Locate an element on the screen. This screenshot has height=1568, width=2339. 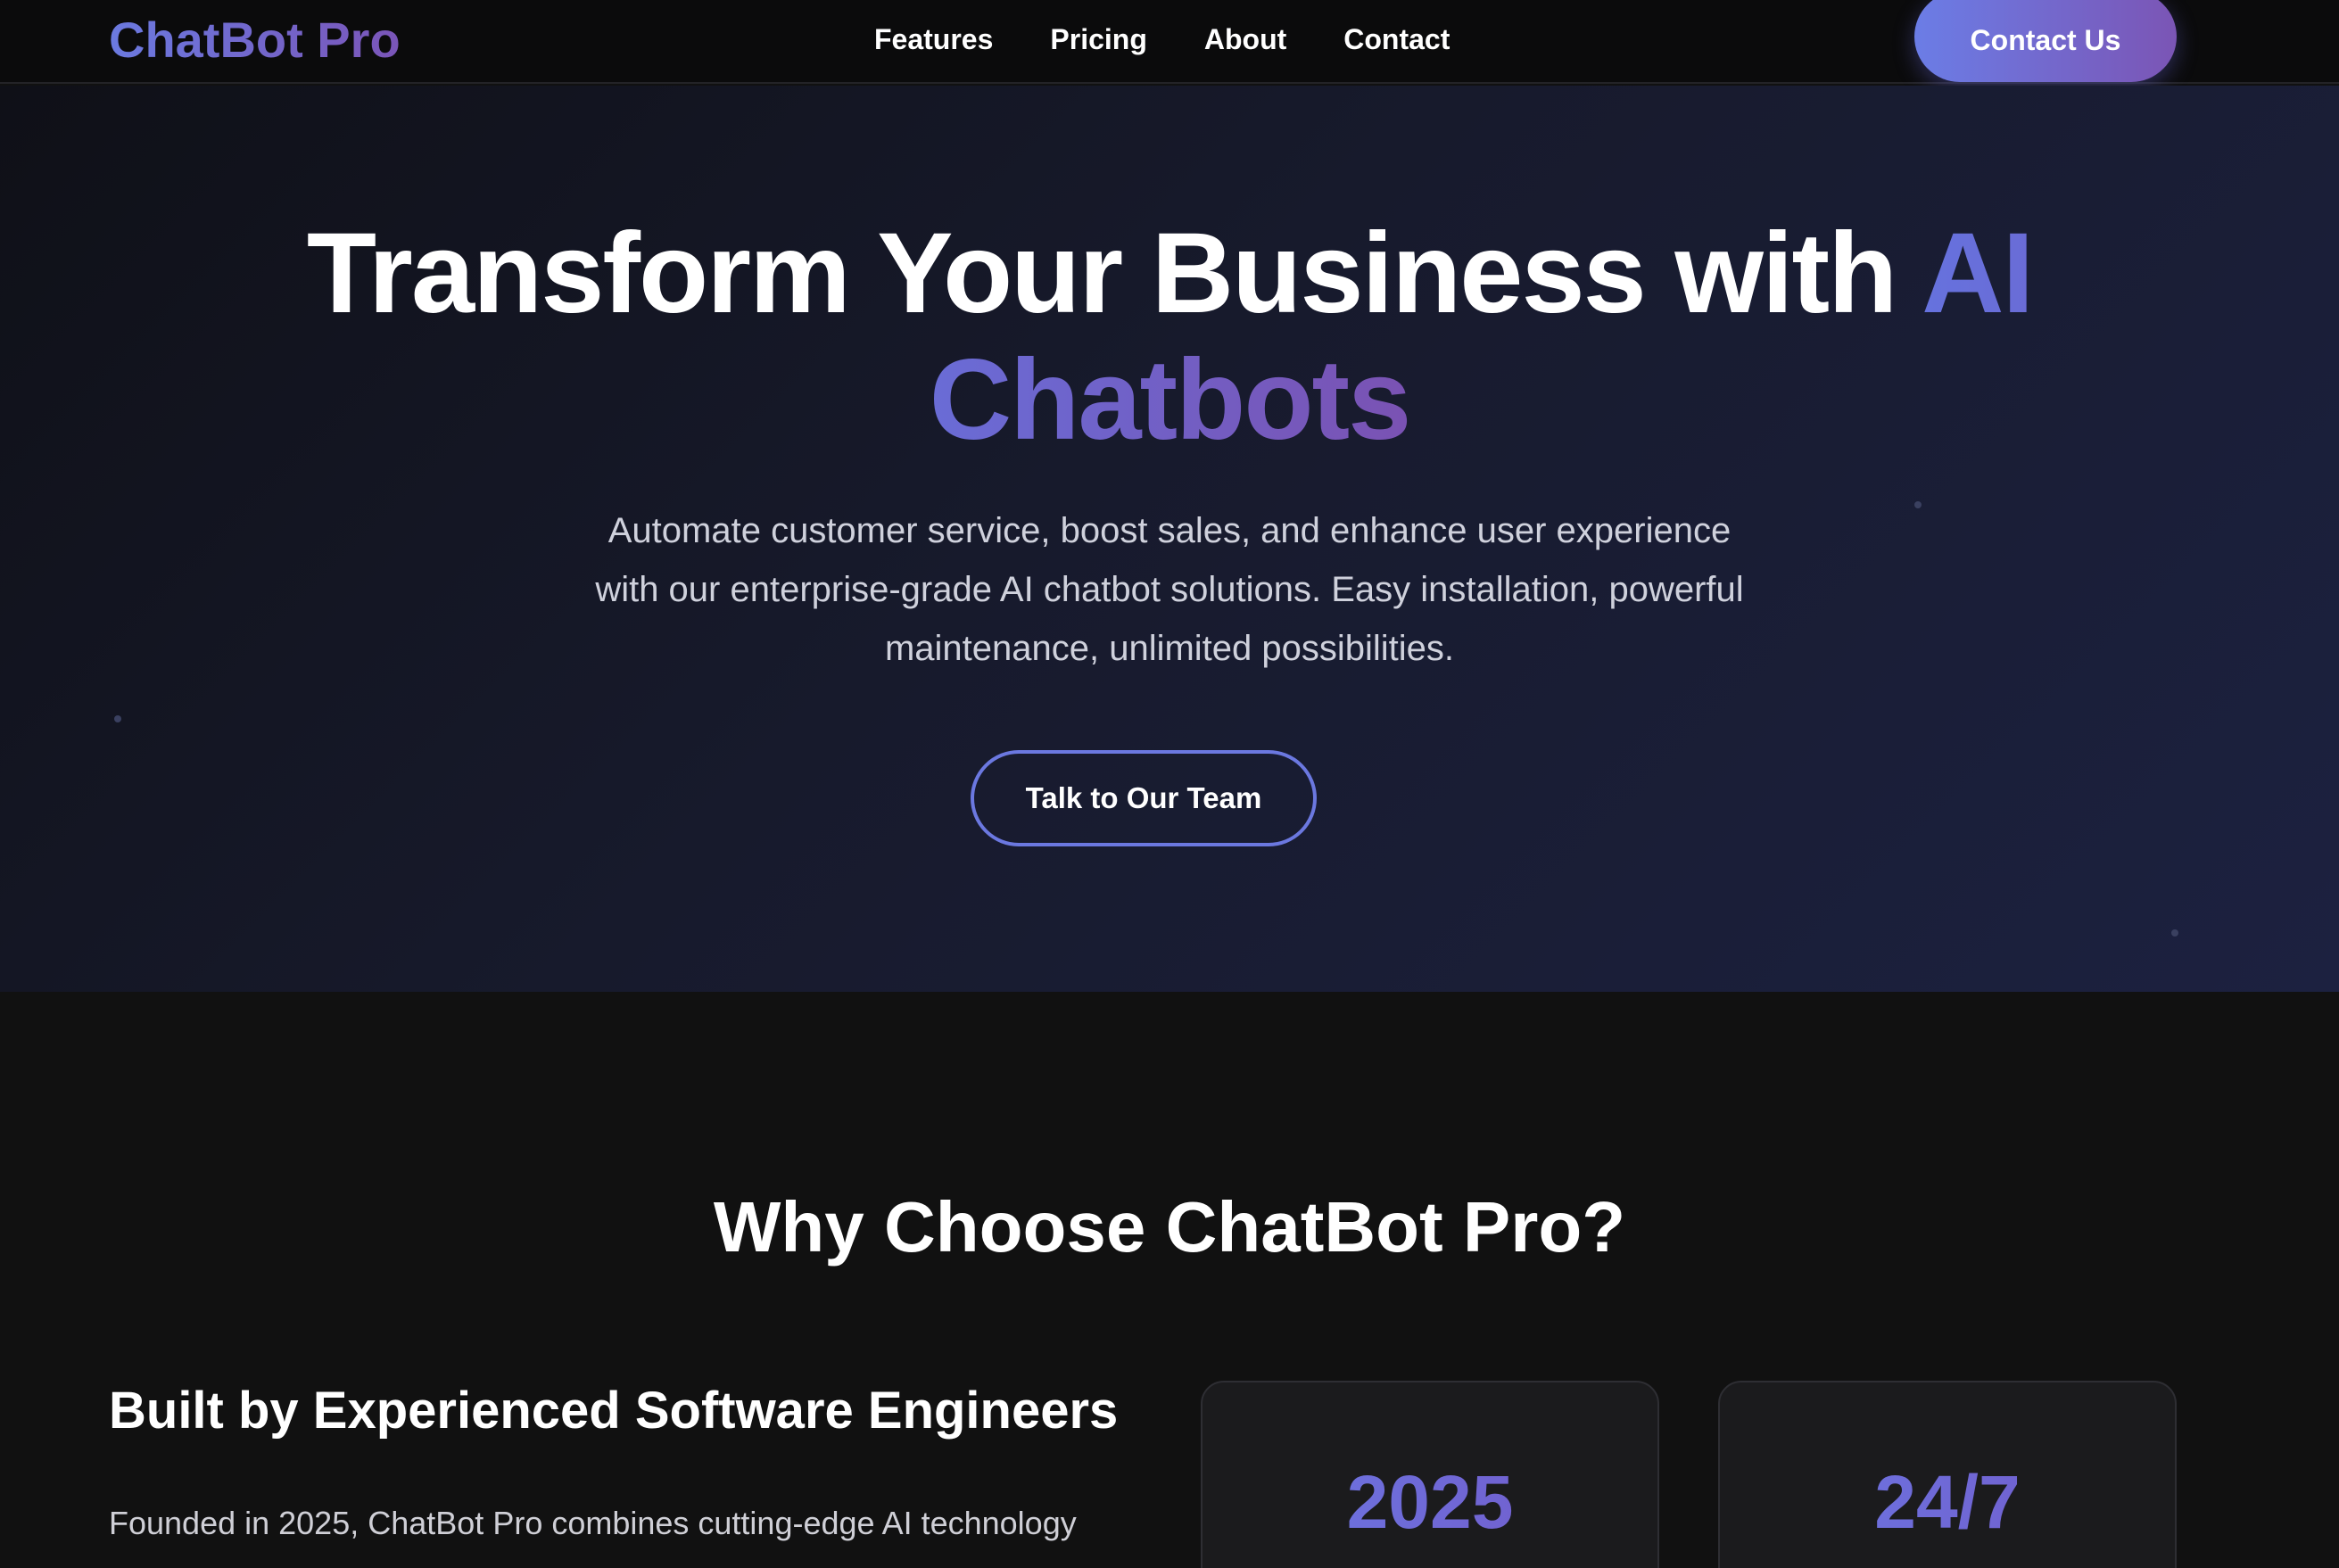
nav-link-pricing: Pricing is located at coordinates (1098, 39).